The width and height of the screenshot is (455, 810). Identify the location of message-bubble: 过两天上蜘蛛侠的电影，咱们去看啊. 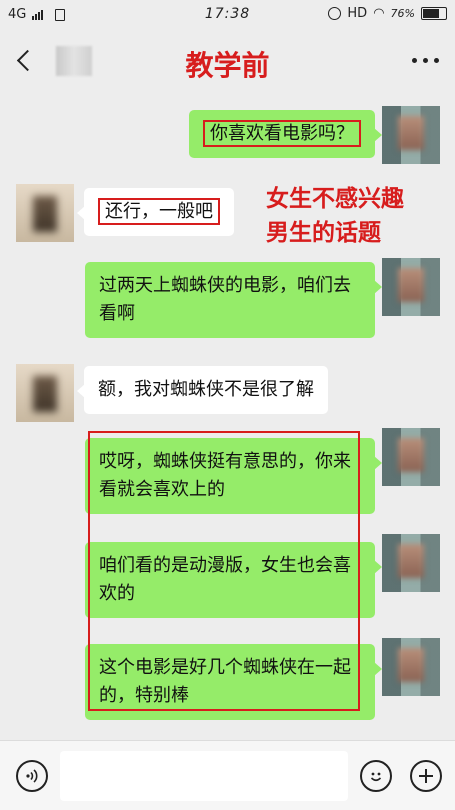
(233, 300).